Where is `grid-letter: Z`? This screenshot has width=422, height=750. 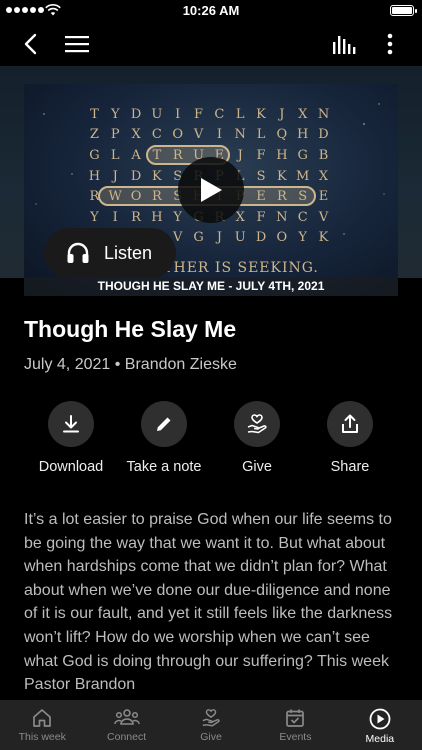 grid-letter: Z is located at coordinates (94, 135).